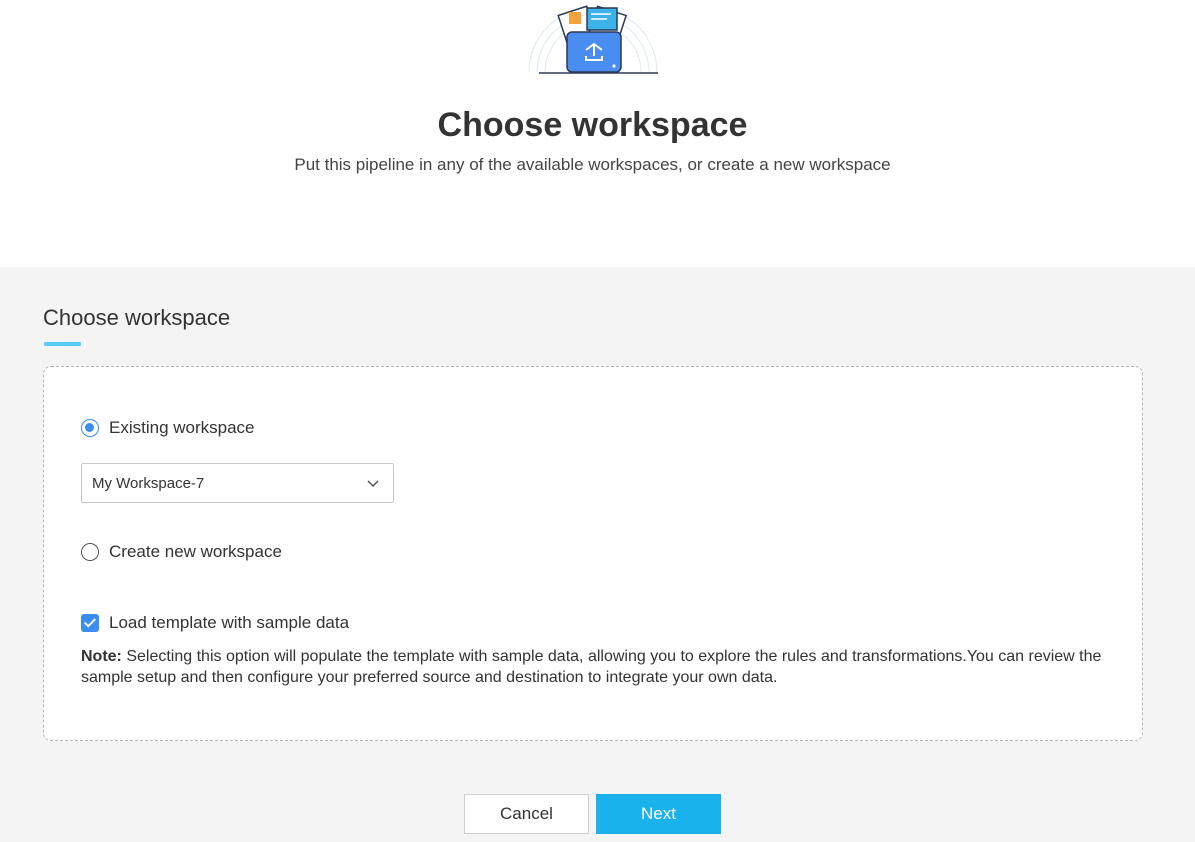 The height and width of the screenshot is (842, 1195). What do you see at coordinates (229, 622) in the screenshot?
I see `load-template-label: Load template with sample data` at bounding box center [229, 622].